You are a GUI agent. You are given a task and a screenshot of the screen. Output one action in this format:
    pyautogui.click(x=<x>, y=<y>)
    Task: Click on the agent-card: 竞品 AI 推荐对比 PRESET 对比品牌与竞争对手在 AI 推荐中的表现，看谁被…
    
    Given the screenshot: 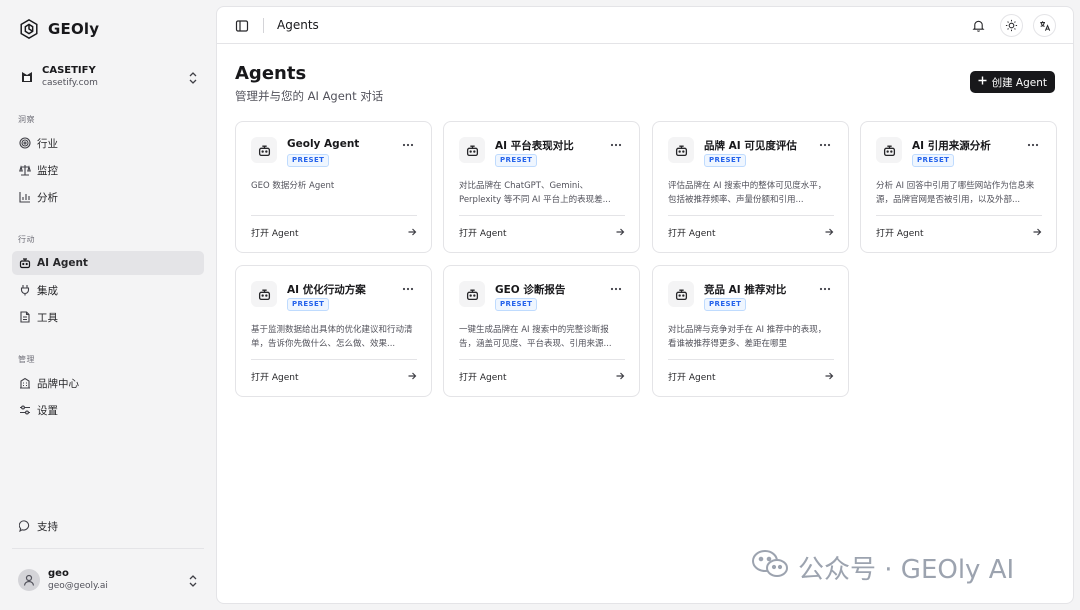 What is the action you would take?
    pyautogui.click(x=750, y=331)
    